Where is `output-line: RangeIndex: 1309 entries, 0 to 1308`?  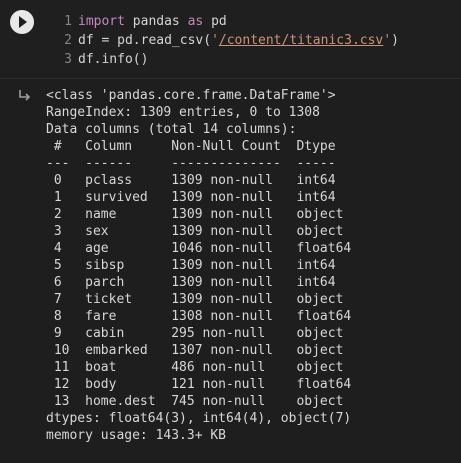 output-line: RangeIndex: 1309 entries, 0 to 1308 is located at coordinates (183, 112).